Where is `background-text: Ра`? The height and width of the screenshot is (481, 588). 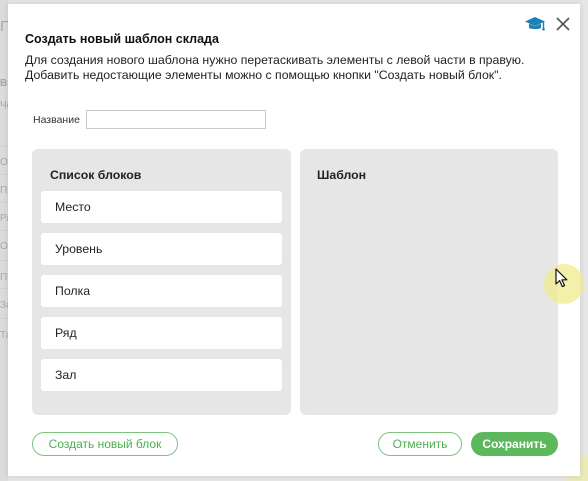 background-text: Ра is located at coordinates (4, 218).